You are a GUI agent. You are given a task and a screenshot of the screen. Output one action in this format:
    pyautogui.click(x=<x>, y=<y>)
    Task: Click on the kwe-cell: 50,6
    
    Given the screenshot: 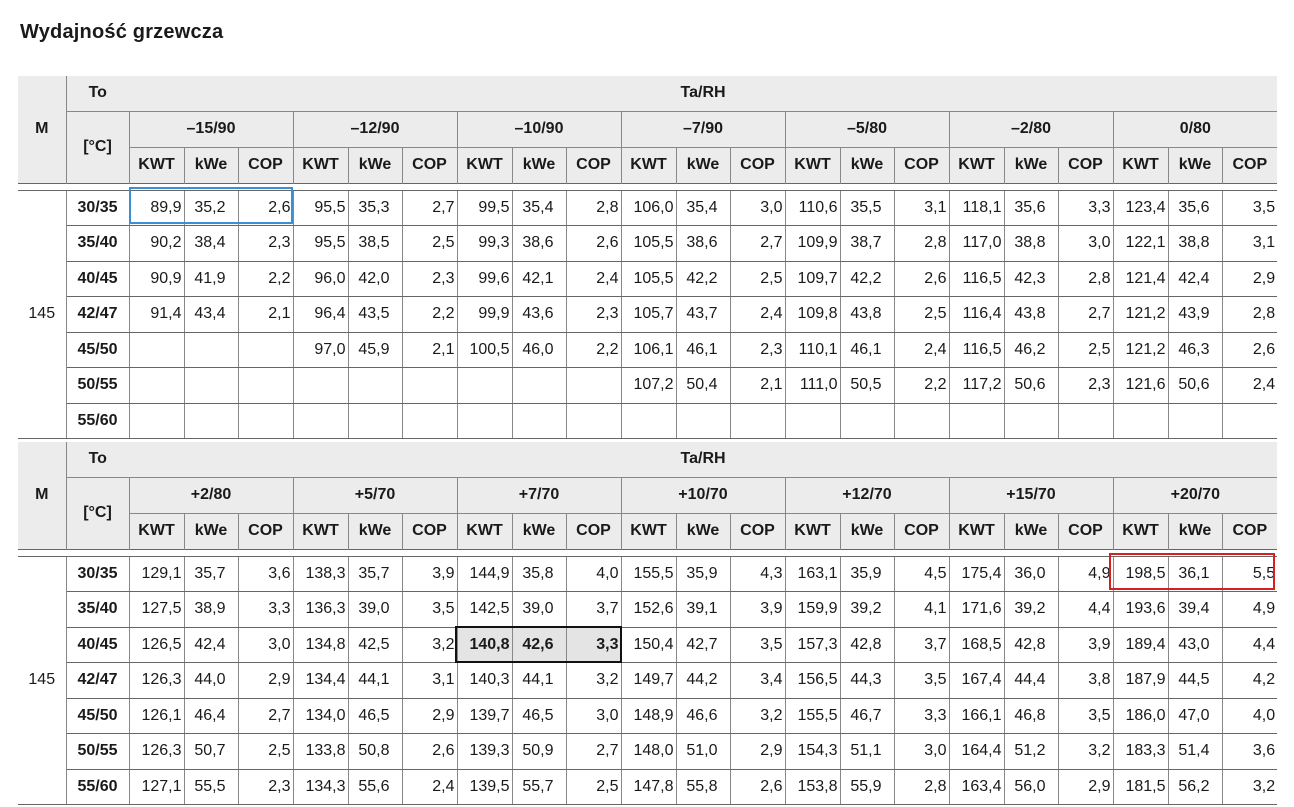 What is the action you would take?
    pyautogui.click(x=1194, y=385)
    